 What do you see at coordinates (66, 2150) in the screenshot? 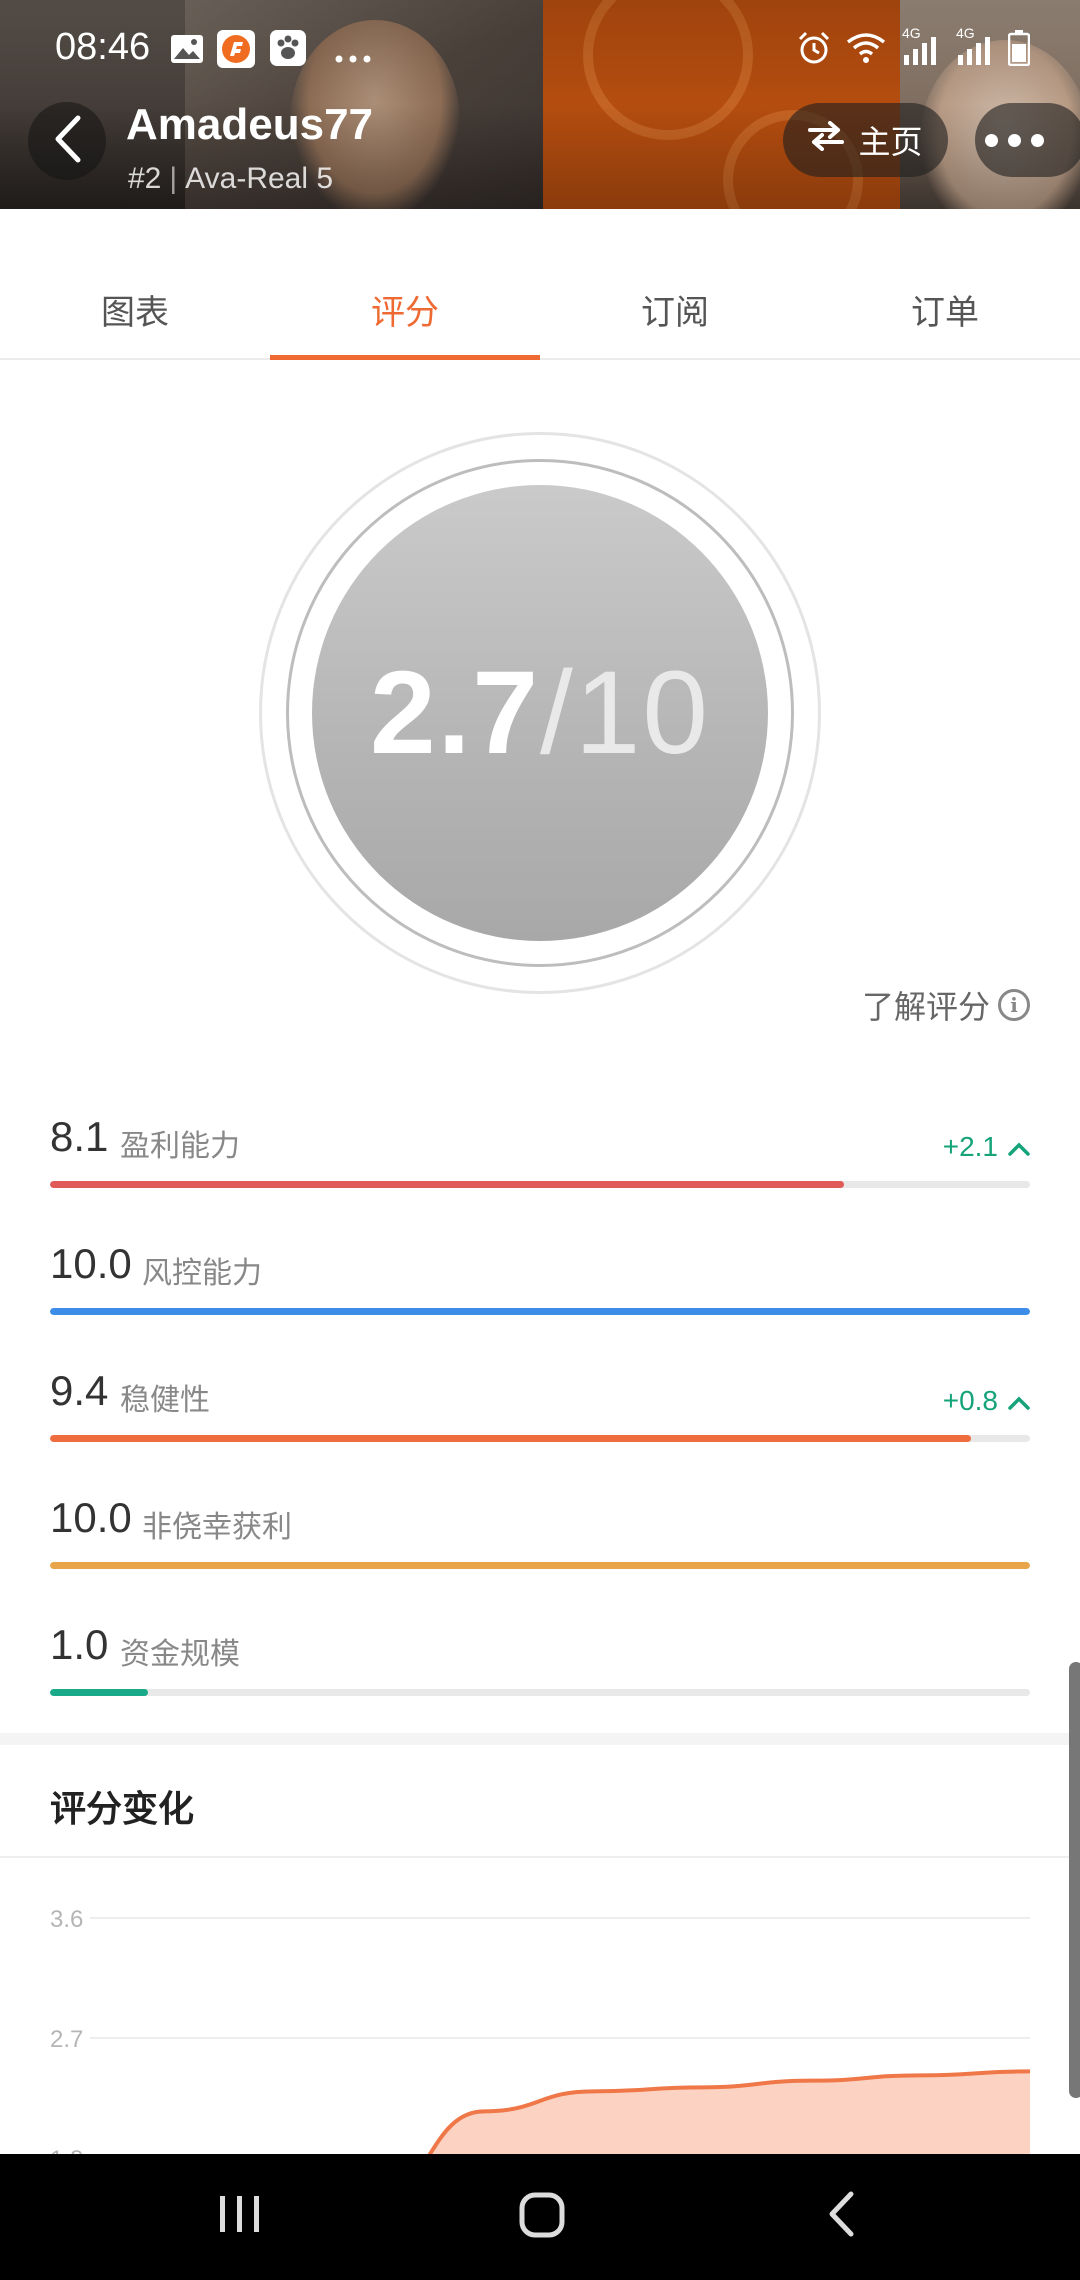
I see `y-tick-label: 1.8` at bounding box center [66, 2150].